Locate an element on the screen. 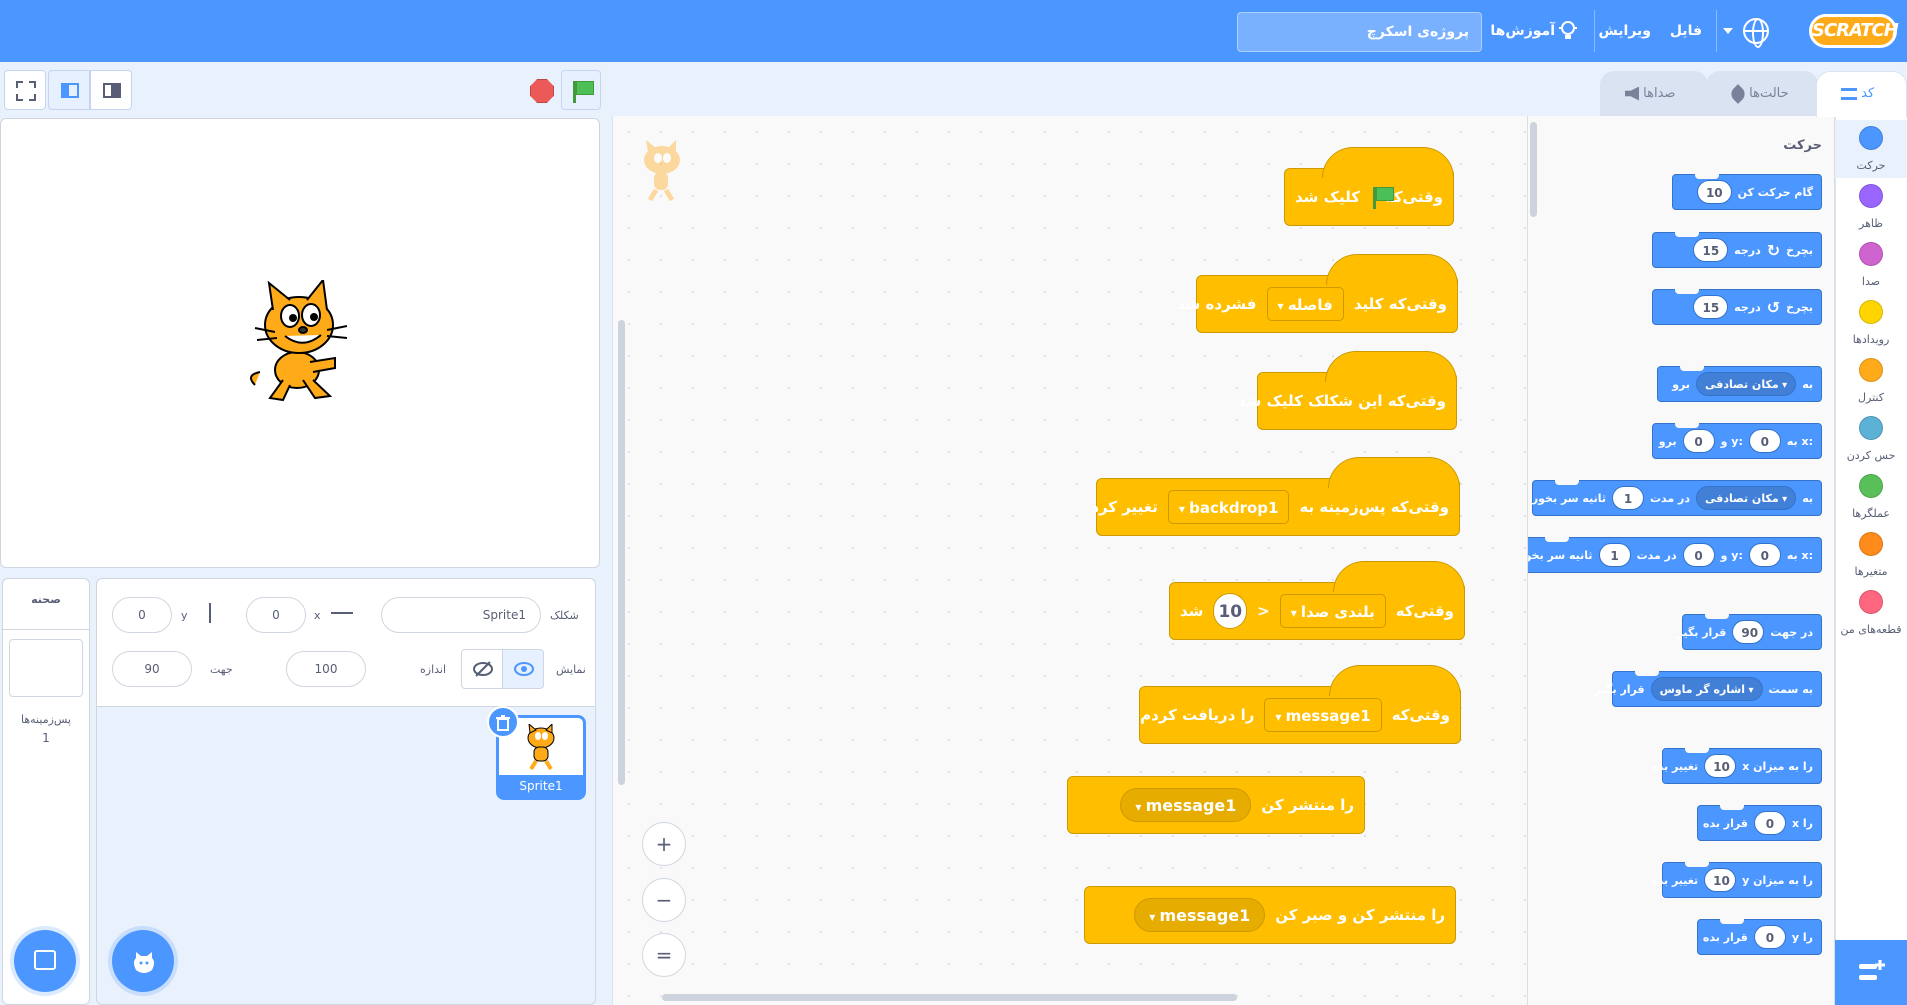 The image size is (1907, 1005). target-dropdown: اشاره گر ماوس is located at coordinates (1706, 689).